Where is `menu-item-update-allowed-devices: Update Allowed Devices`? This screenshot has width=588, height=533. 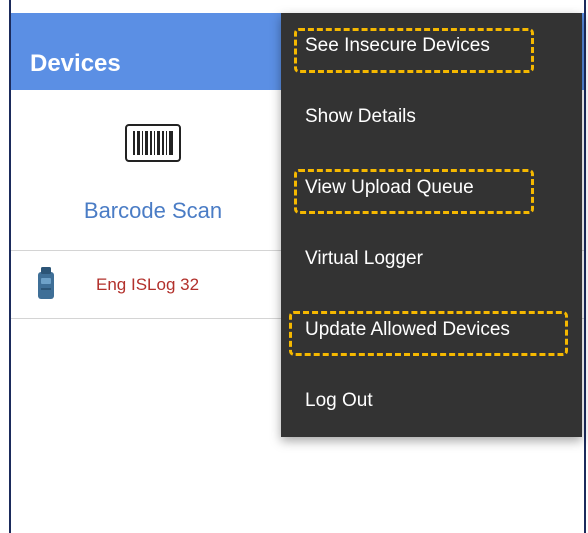 menu-item-update-allowed-devices: Update Allowed Devices is located at coordinates (431, 332).